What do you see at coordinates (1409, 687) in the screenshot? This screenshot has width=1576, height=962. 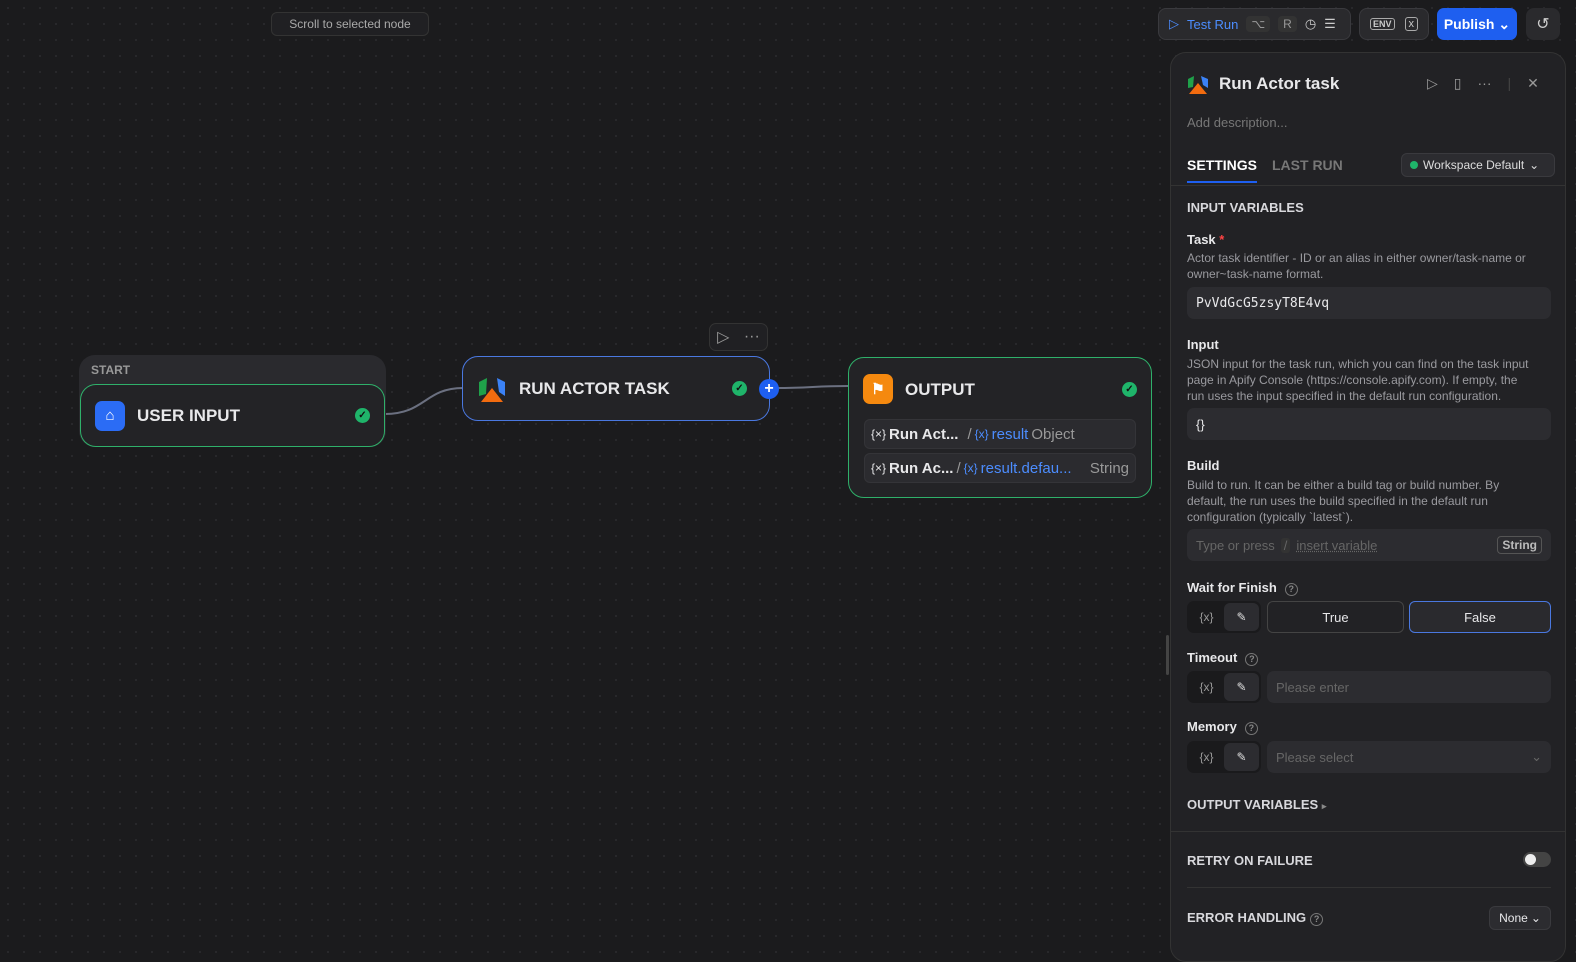 I see `timeout-input: Please enter` at bounding box center [1409, 687].